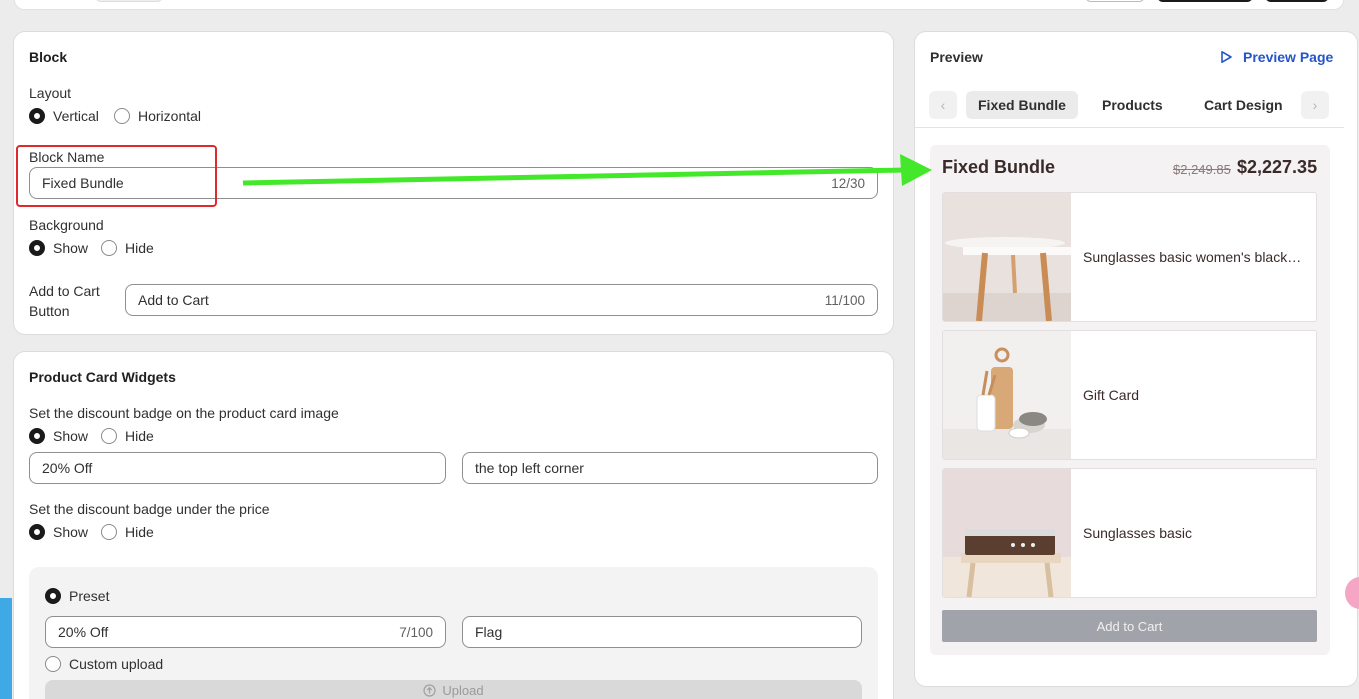 Image resolution: width=1359 pixels, height=699 pixels. Describe the element at coordinates (1007, 257) in the screenshot. I see `stool-image` at that location.